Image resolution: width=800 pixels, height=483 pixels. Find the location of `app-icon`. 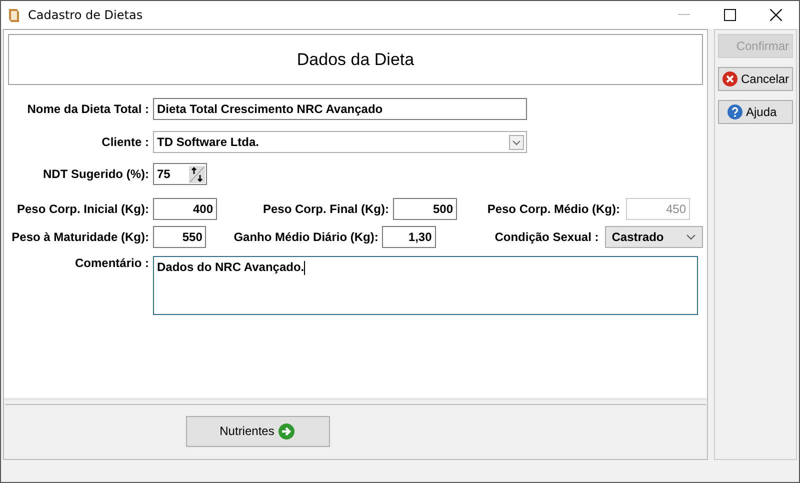

app-icon is located at coordinates (14, 15).